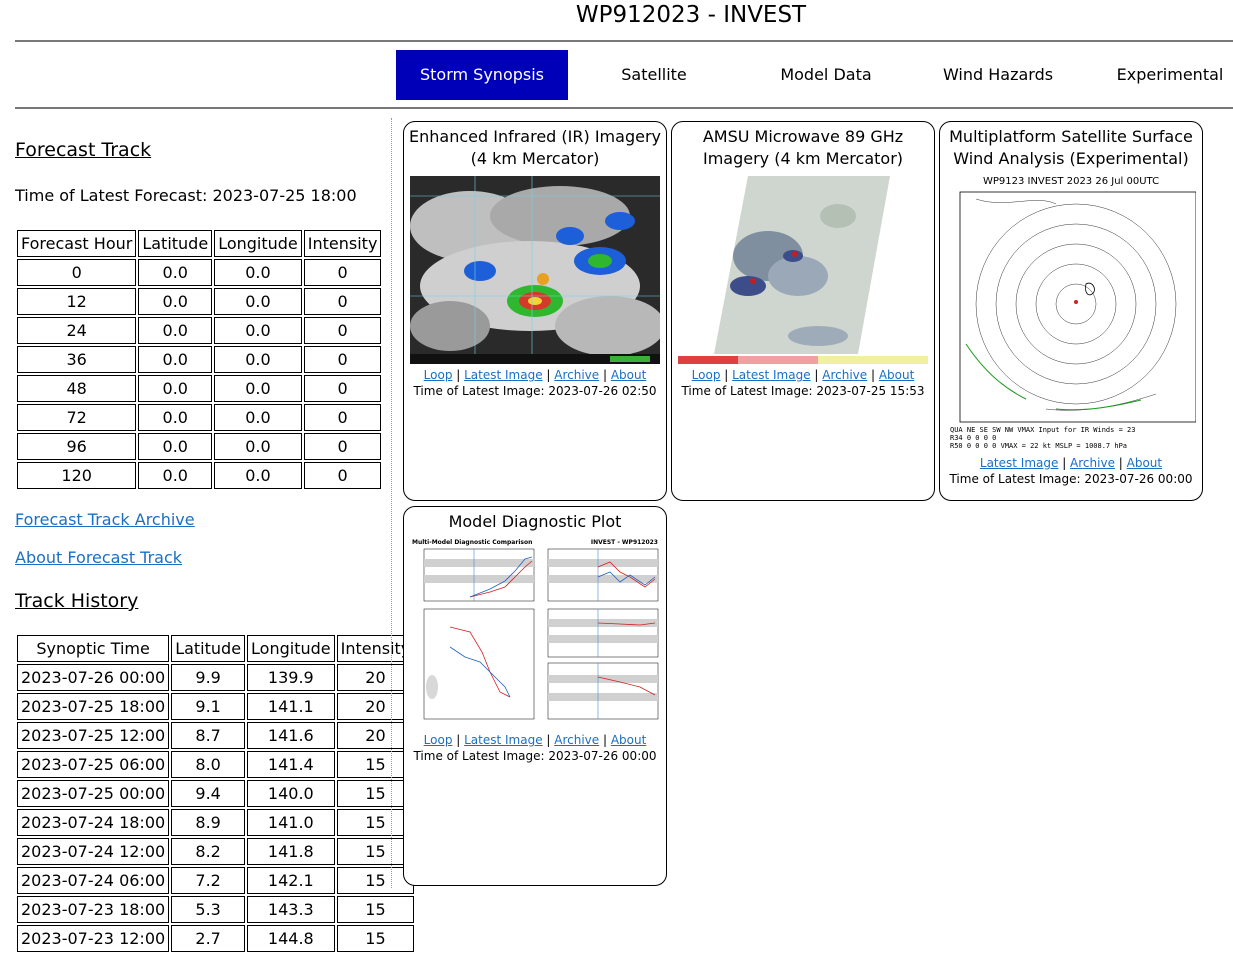  What do you see at coordinates (208, 706) in the screenshot?
I see `table-cell: 9.1` at bounding box center [208, 706].